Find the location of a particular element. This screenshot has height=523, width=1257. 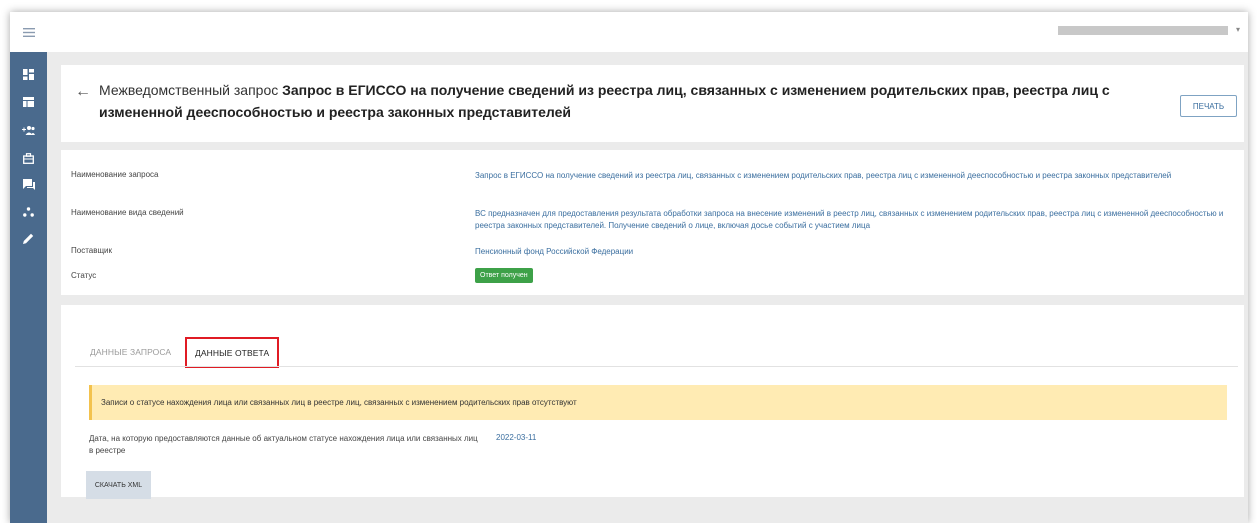

chevron-down-icon: ▾ is located at coordinates (1238, 29).